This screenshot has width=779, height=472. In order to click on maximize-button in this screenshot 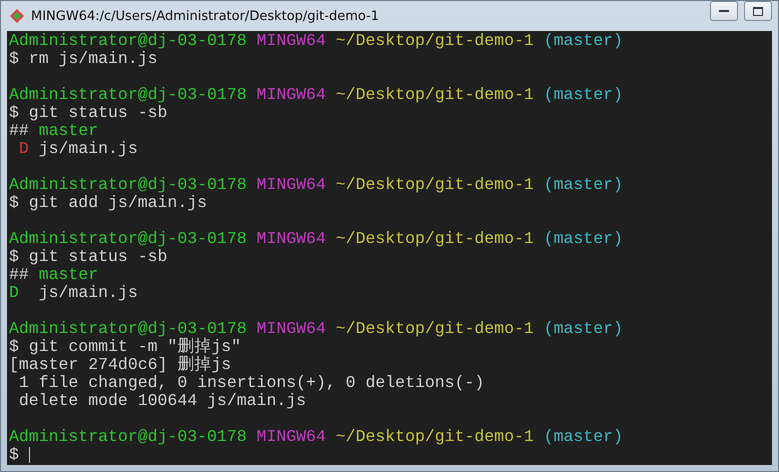, I will do `click(758, 11)`.